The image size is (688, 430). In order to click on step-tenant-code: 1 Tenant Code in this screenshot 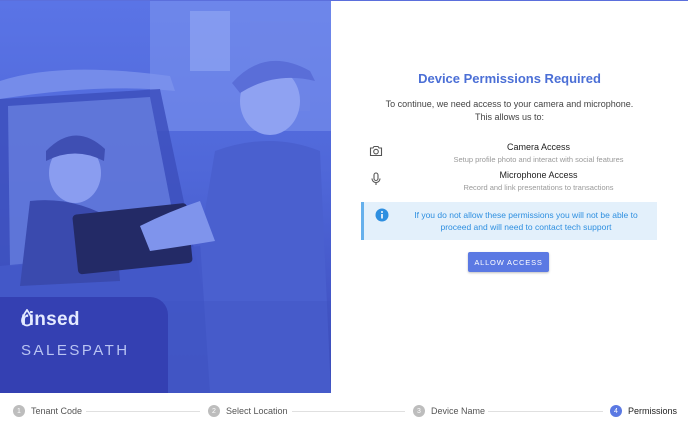, I will do `click(47, 411)`.